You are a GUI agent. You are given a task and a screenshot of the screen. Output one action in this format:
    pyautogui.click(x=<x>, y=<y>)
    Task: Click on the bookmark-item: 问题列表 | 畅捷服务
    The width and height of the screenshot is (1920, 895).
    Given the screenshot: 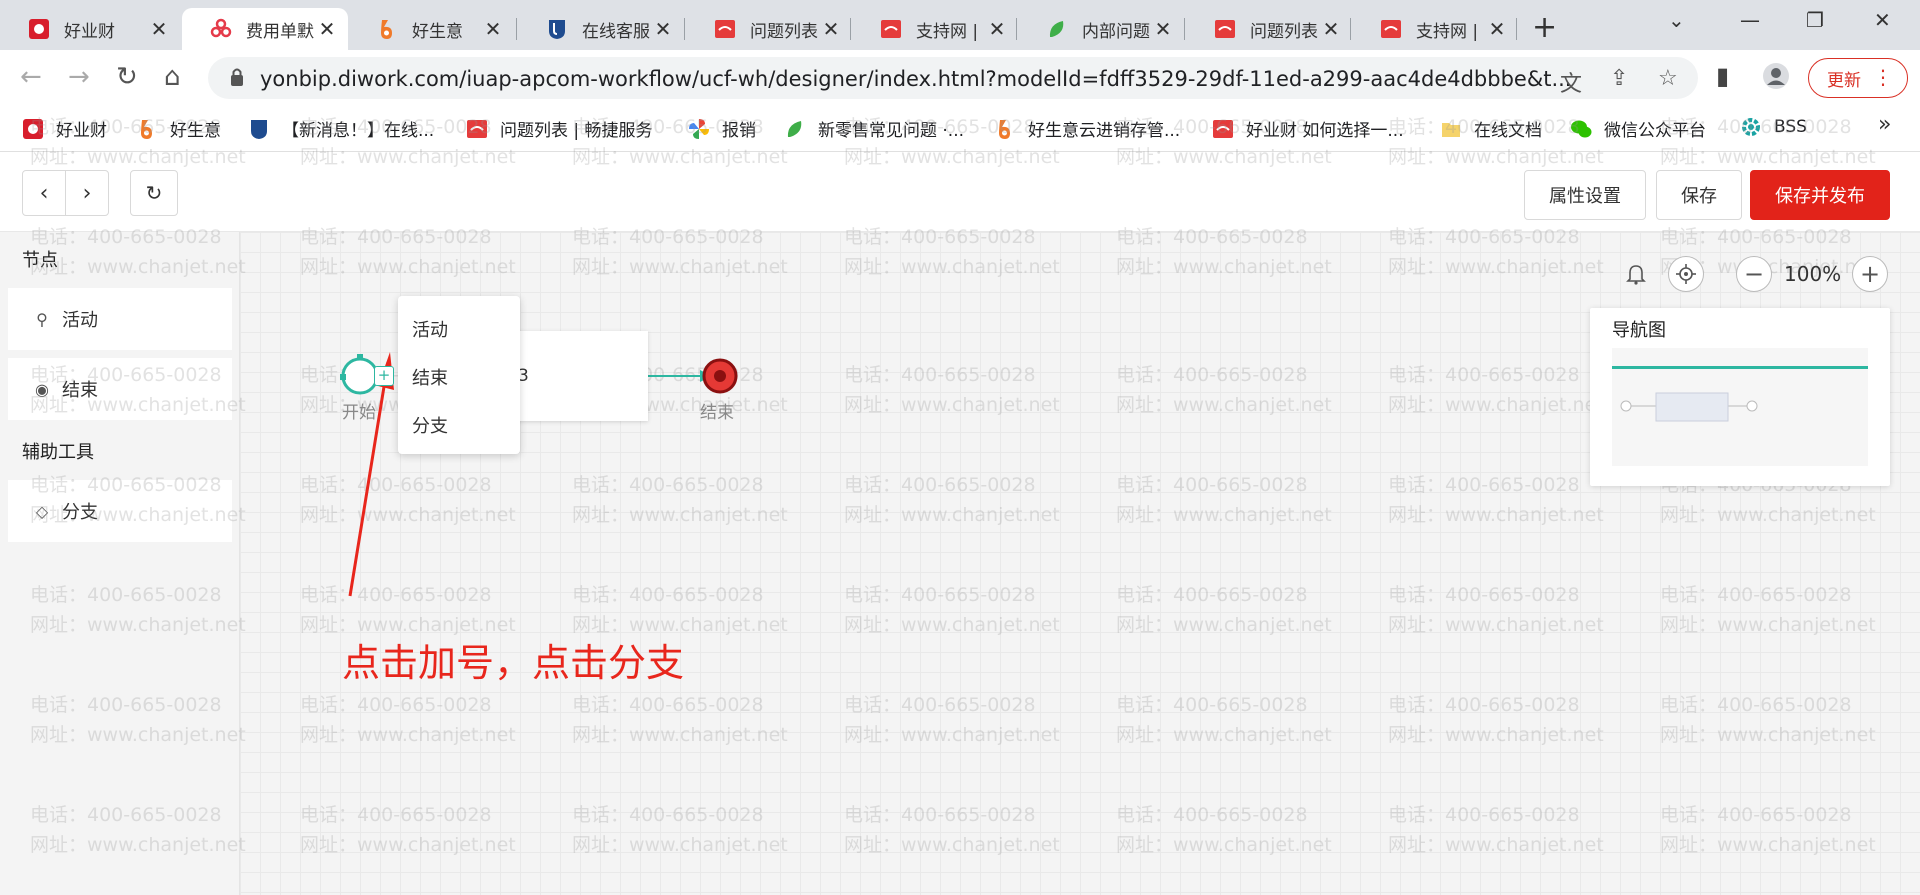 What is the action you would take?
    pyautogui.click(x=559, y=128)
    